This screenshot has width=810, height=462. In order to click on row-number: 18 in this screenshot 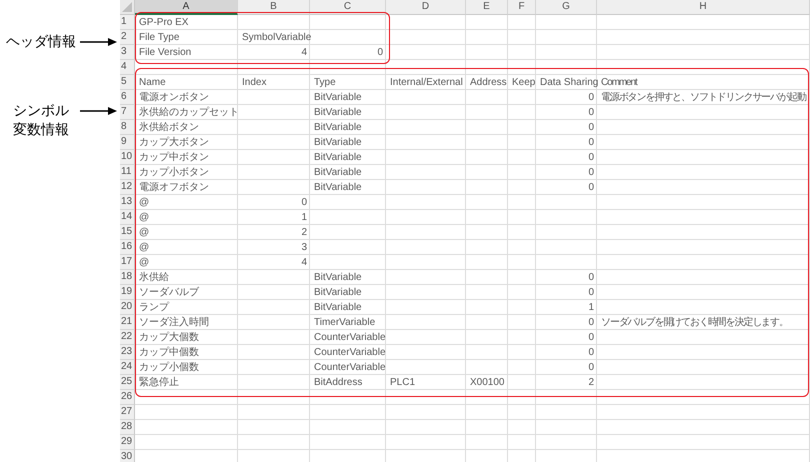, I will do `click(127, 277)`.